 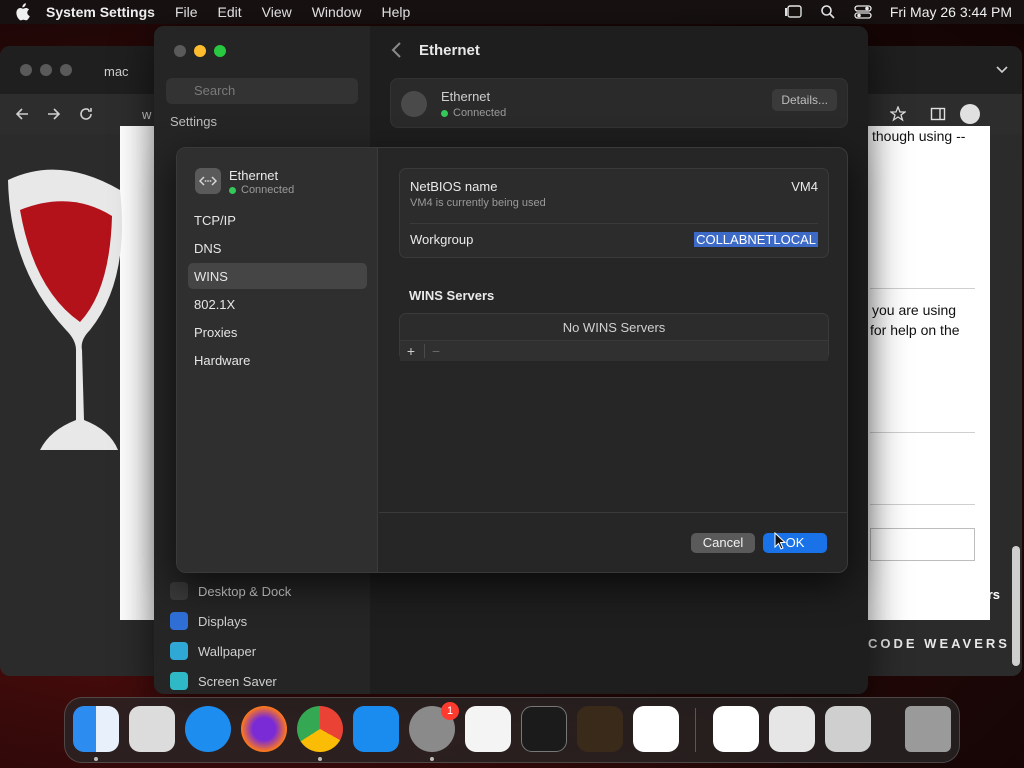 What do you see at coordinates (411, 351) in the screenshot?
I see `add-wins-server-button: +` at bounding box center [411, 351].